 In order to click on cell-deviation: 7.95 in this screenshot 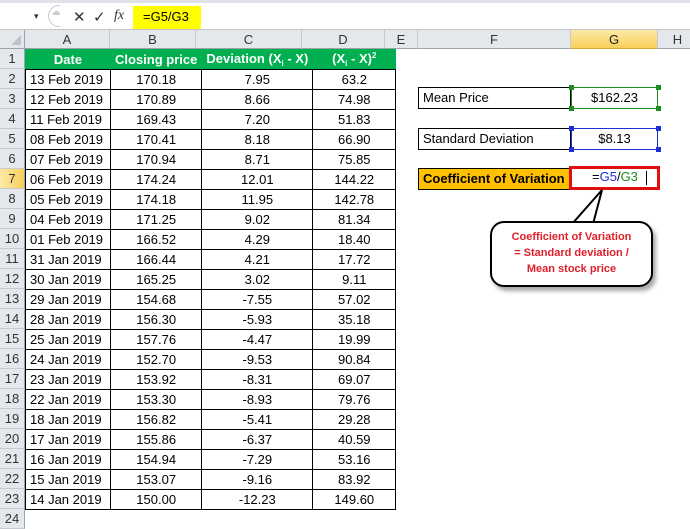, I will do `click(257, 79)`.